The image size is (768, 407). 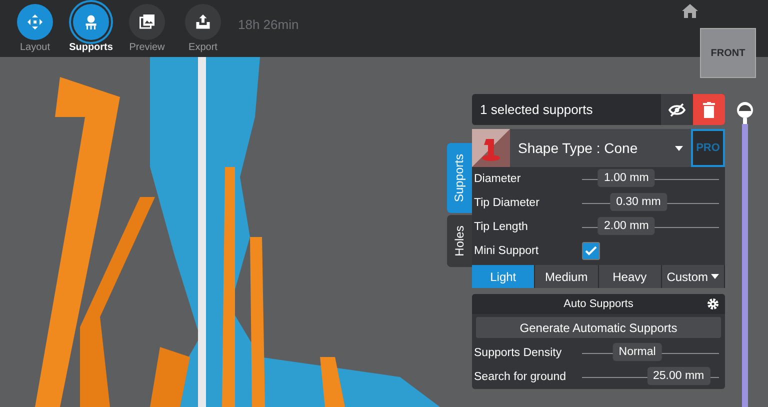 What do you see at coordinates (600, 148) in the screenshot?
I see `shape-type-dropdown: Shape Type : Cone` at bounding box center [600, 148].